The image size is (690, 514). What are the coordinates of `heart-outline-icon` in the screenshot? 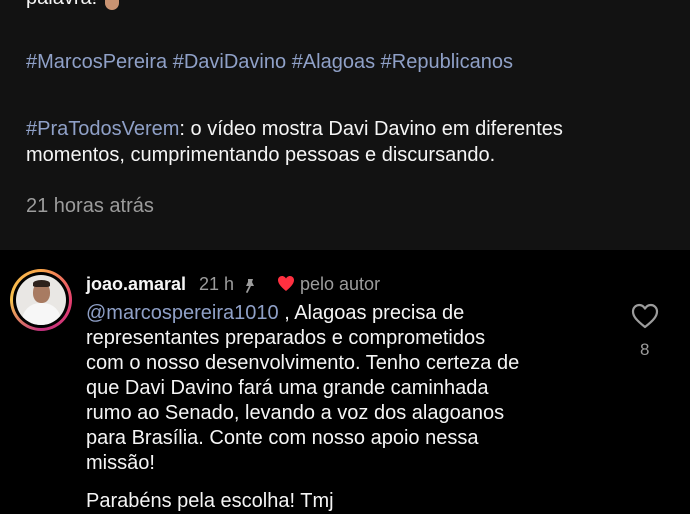 It's located at (645, 316).